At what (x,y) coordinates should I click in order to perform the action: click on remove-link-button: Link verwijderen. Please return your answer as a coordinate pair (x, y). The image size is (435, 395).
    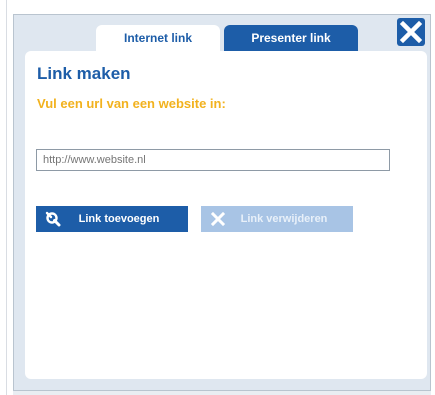
    Looking at the image, I should click on (277, 219).